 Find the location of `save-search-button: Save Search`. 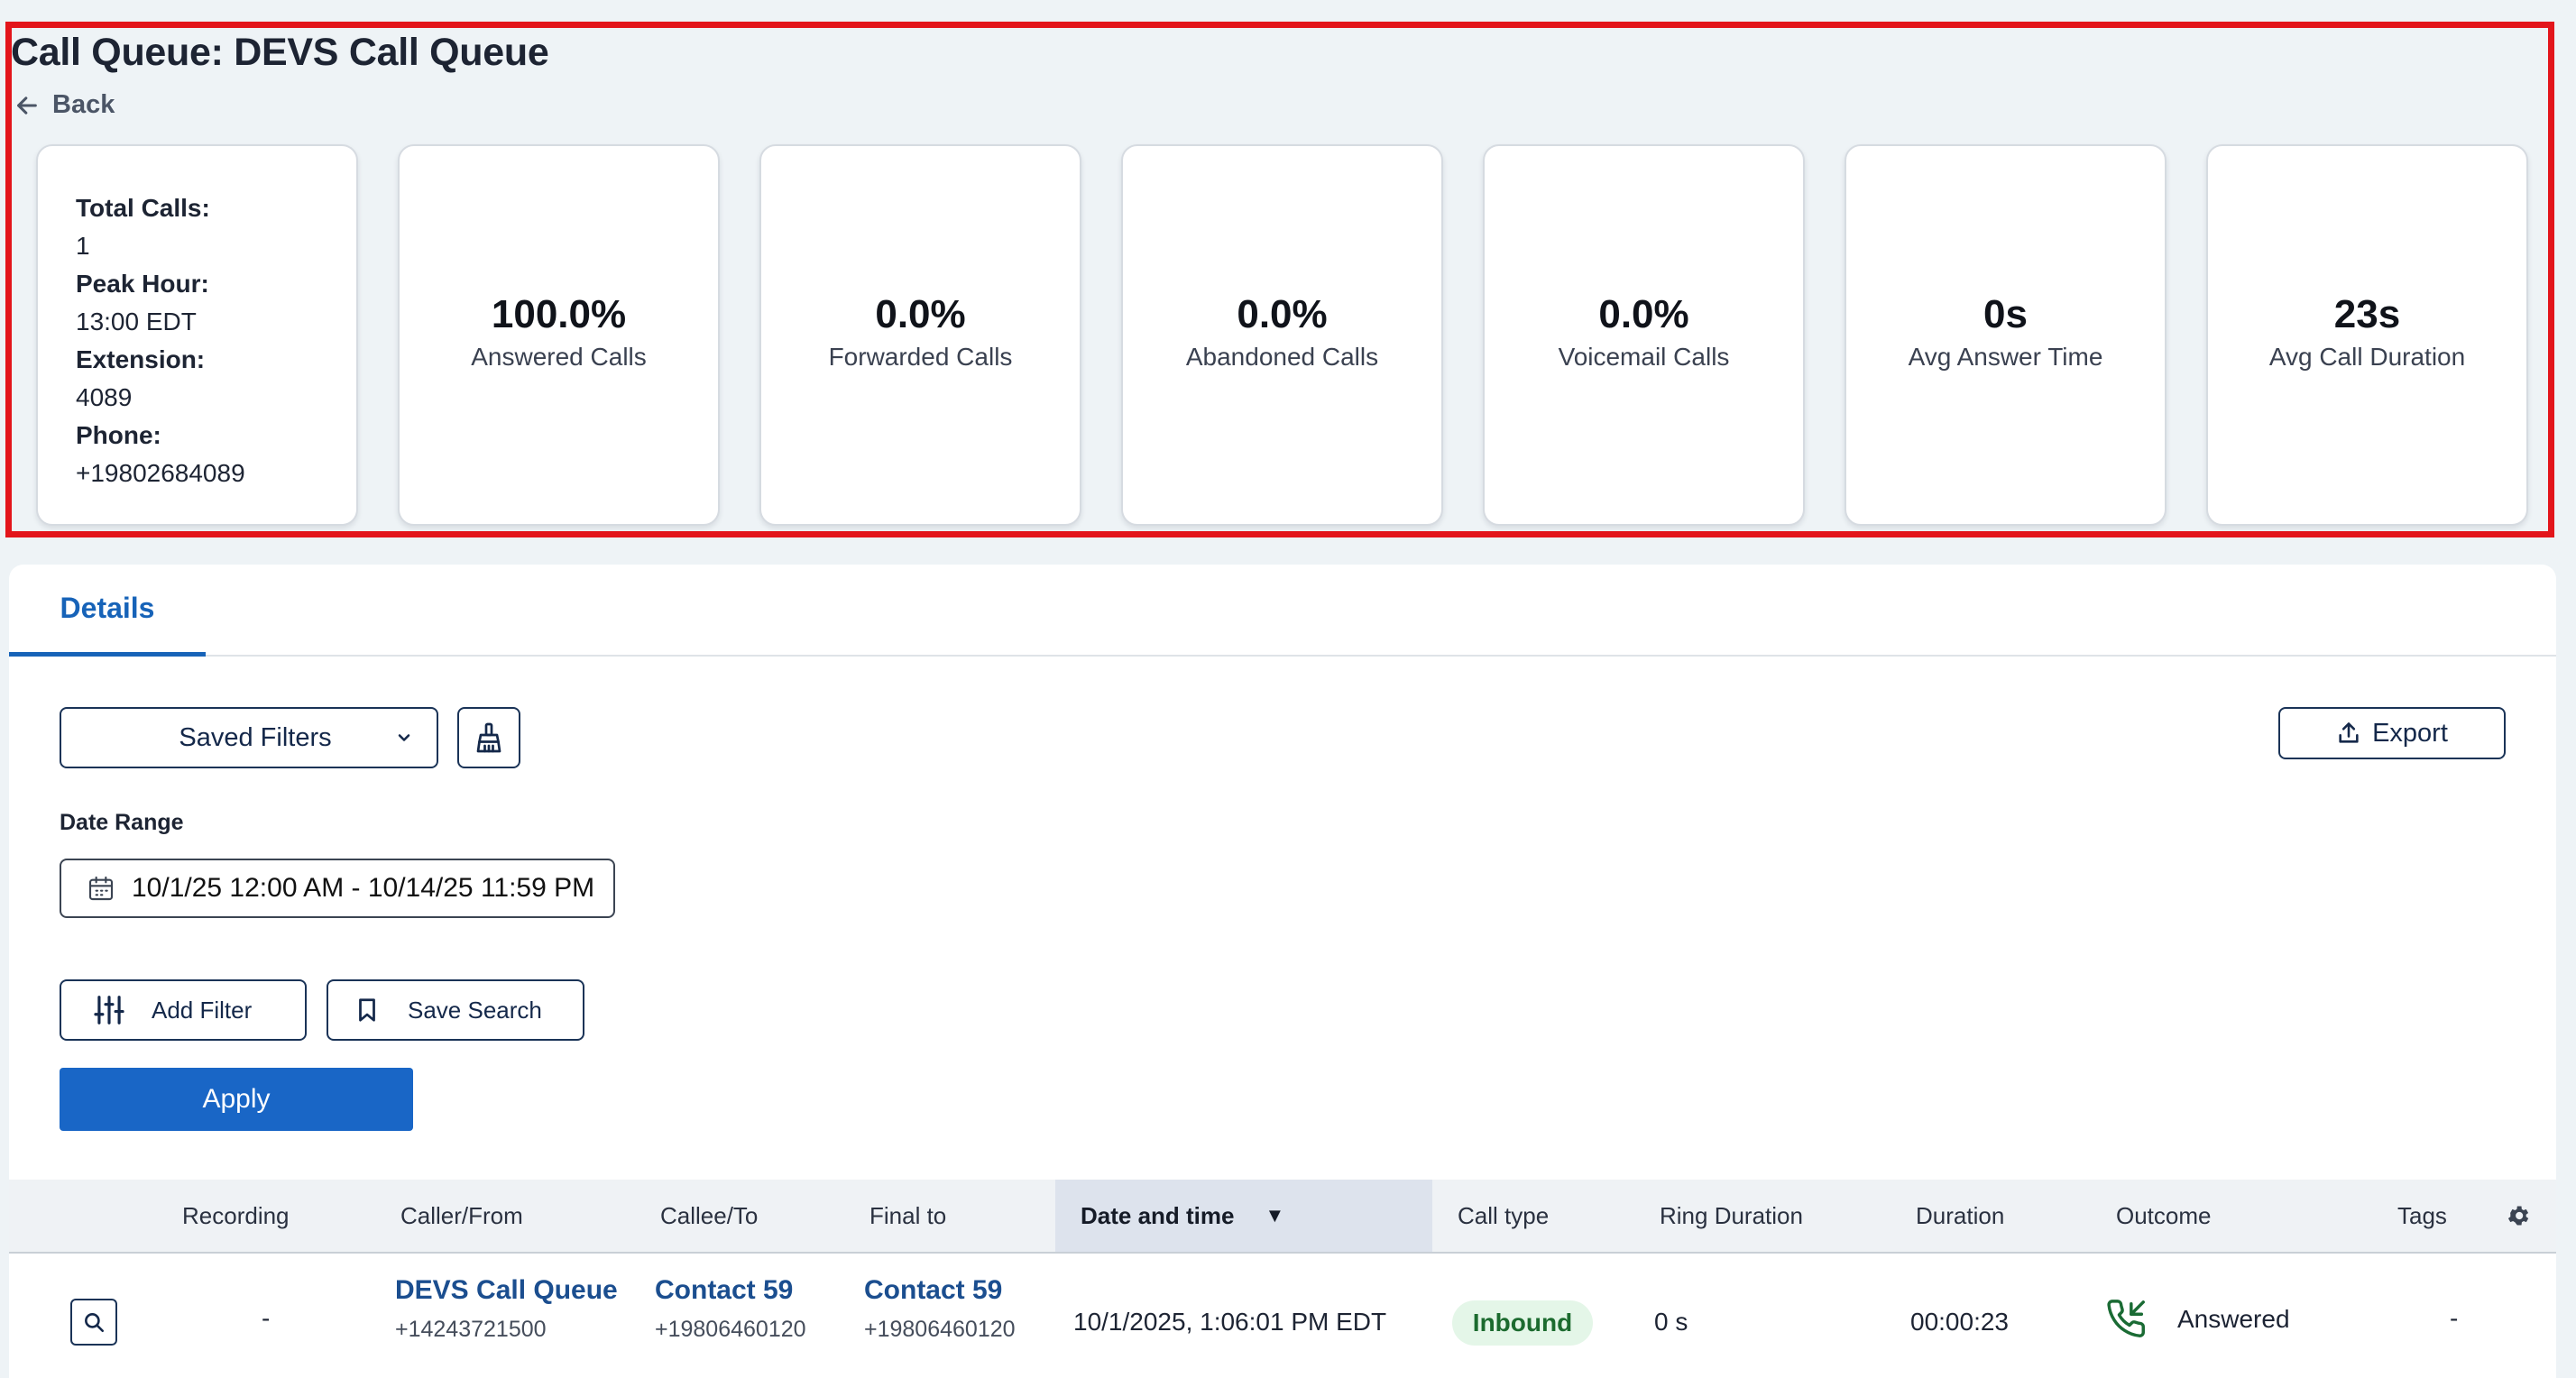

save-search-button: Save Search is located at coordinates (456, 1010).